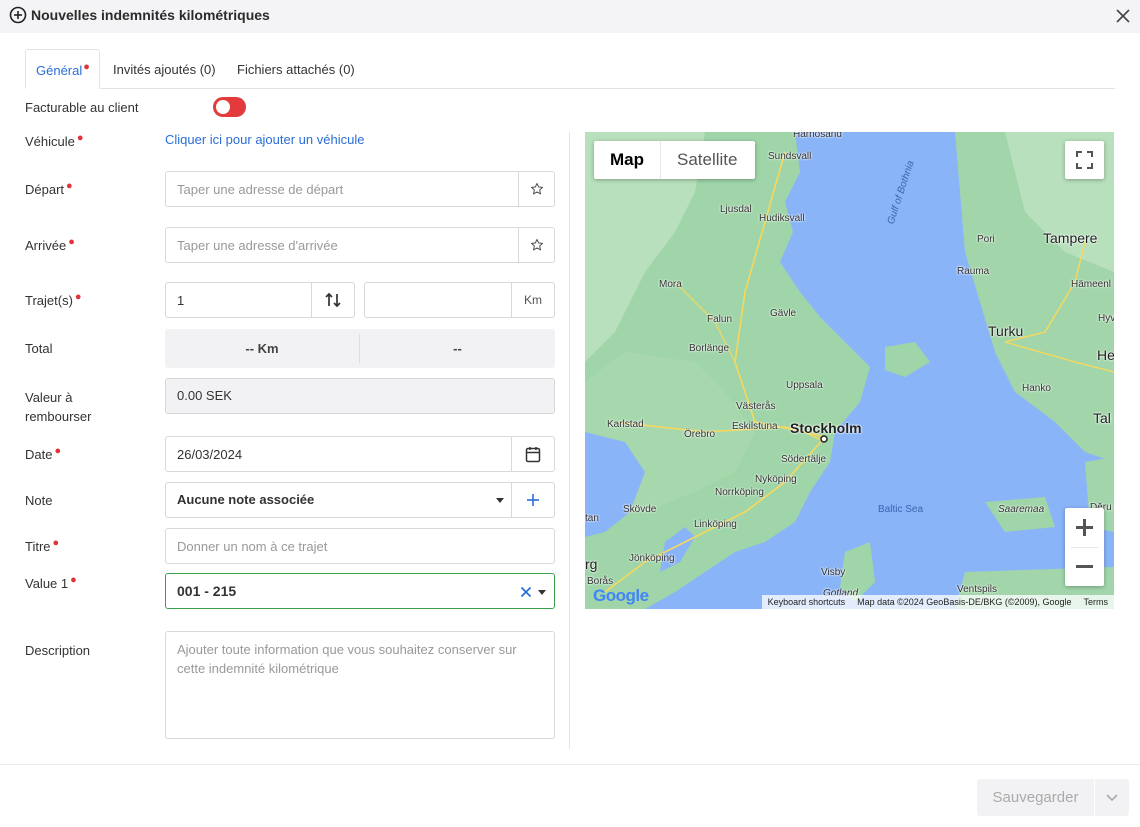 This screenshot has width=1140, height=827. I want to click on save-options-button, so click(1112, 797).